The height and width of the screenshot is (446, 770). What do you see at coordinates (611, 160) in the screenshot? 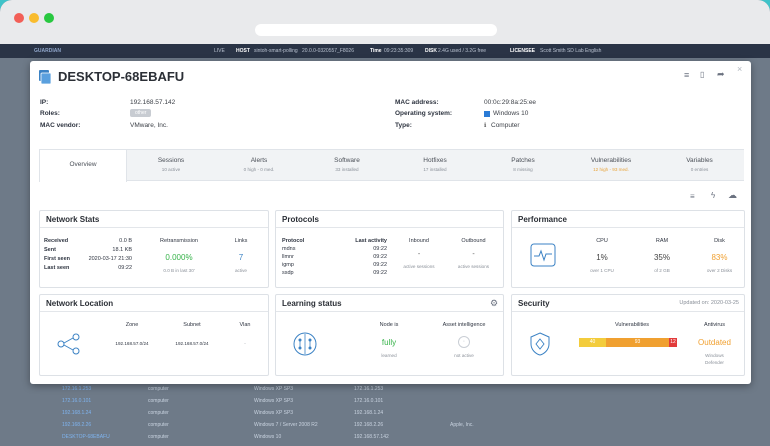
I see `tab-label: Vulnerabilities` at bounding box center [611, 160].